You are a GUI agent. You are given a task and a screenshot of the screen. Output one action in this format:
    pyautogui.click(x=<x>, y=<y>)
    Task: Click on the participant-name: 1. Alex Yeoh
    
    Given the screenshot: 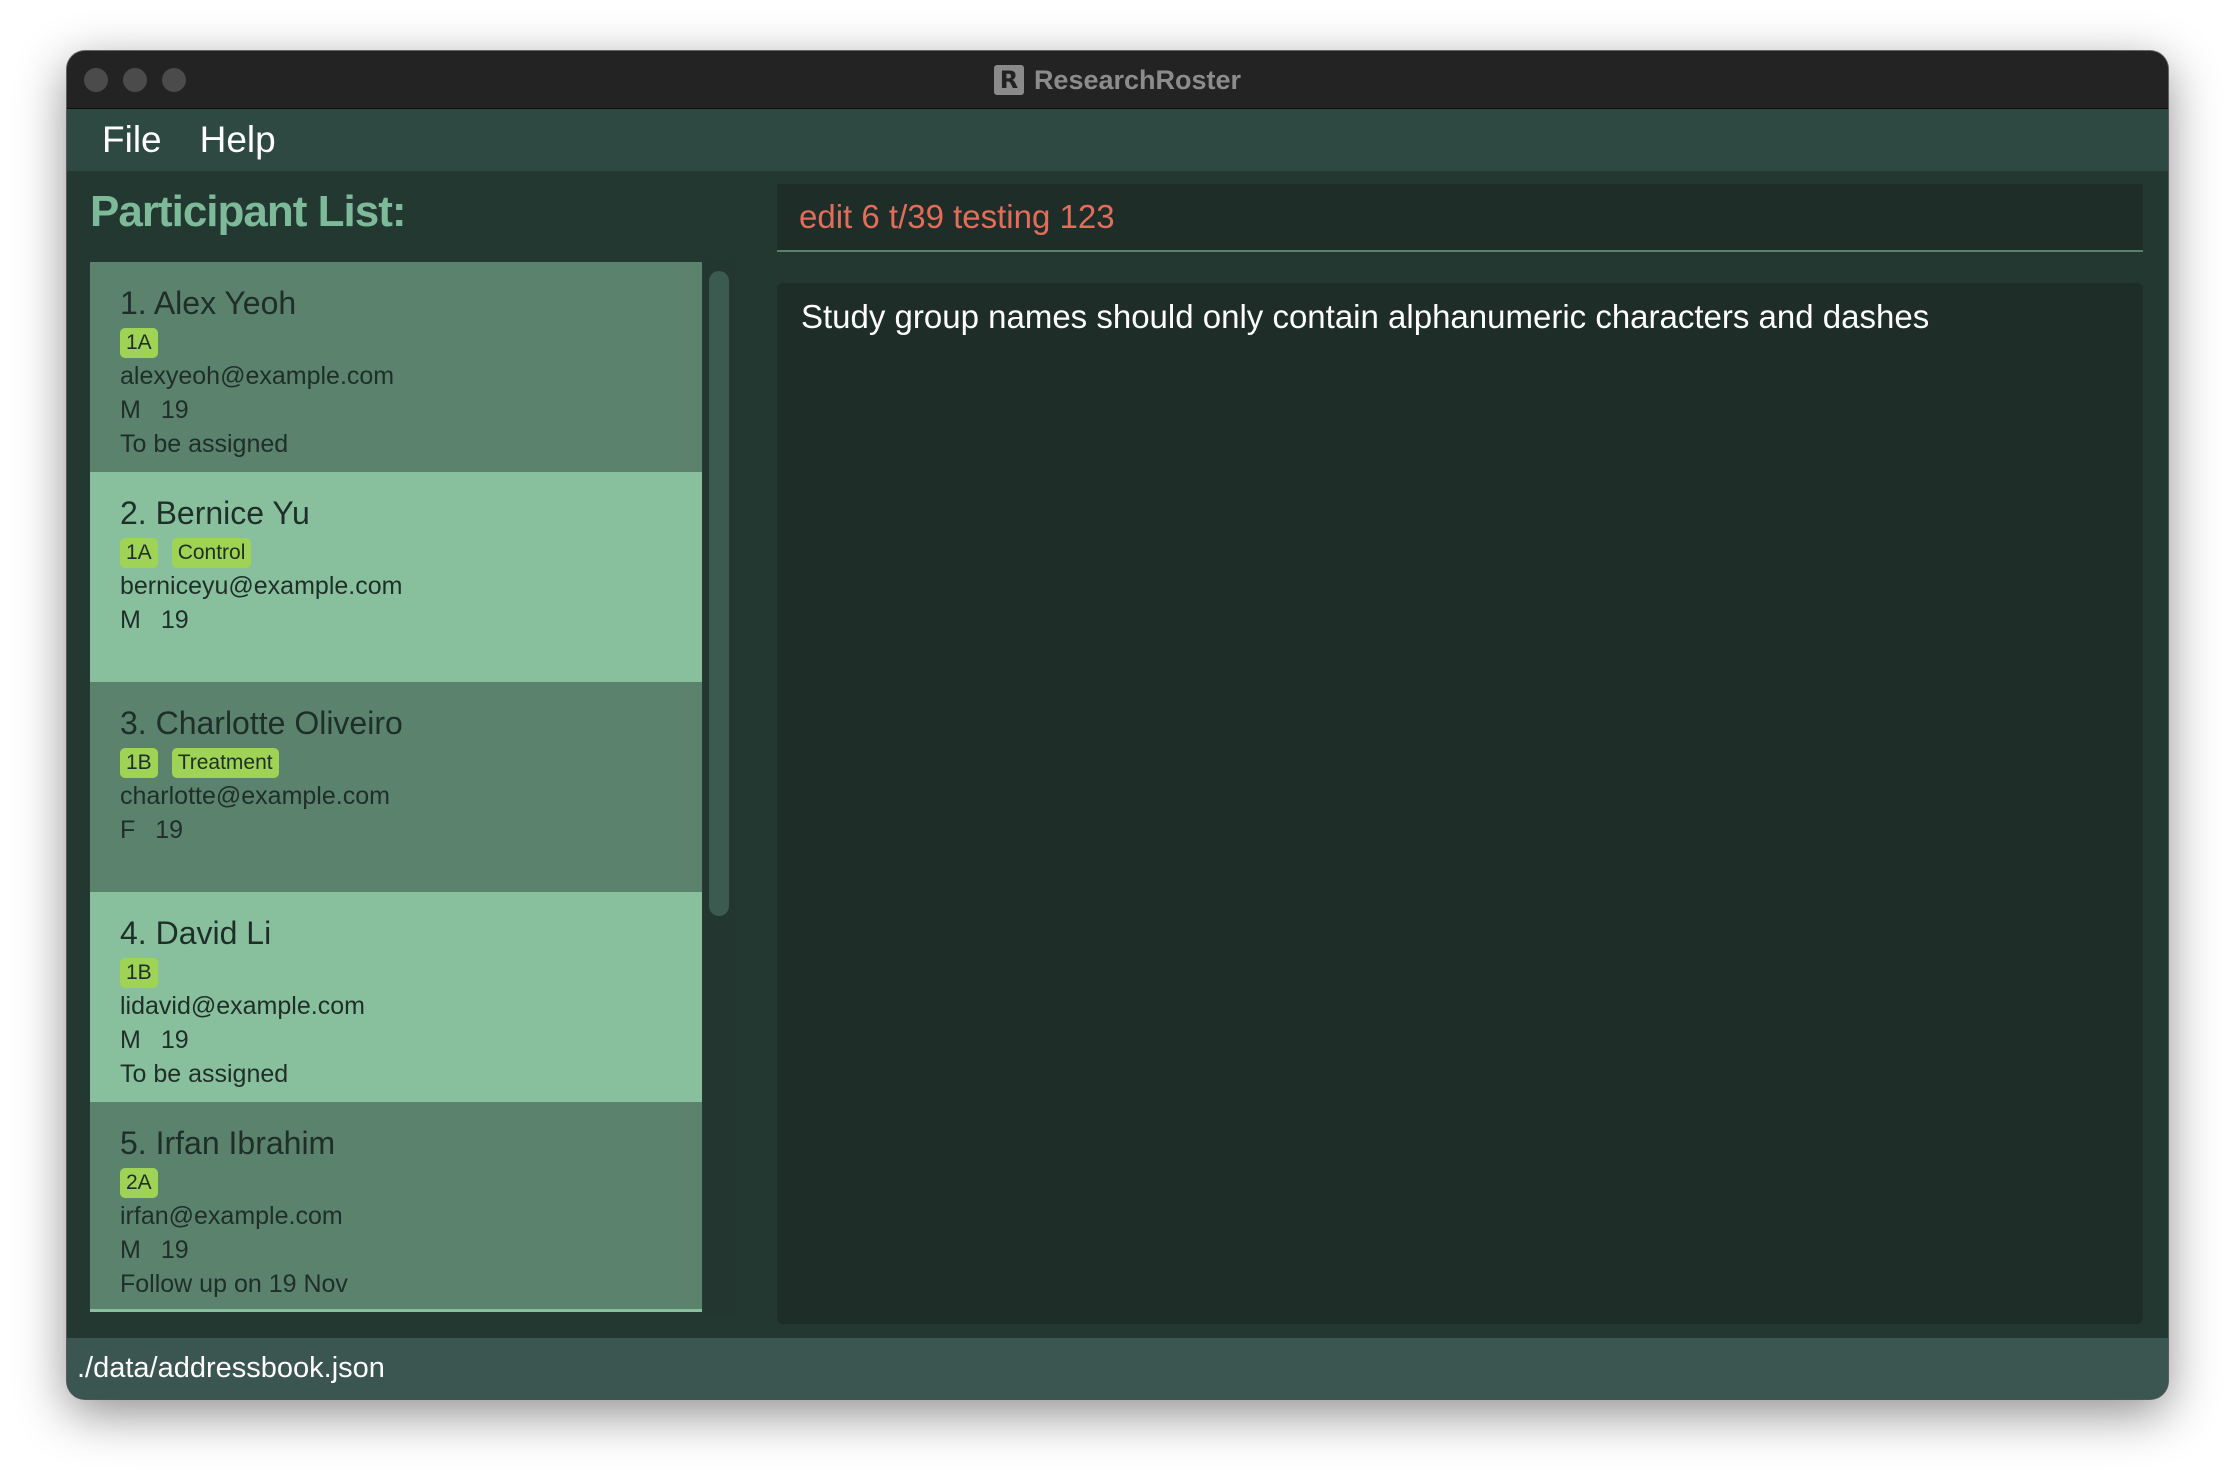 What is the action you would take?
    pyautogui.click(x=208, y=303)
    